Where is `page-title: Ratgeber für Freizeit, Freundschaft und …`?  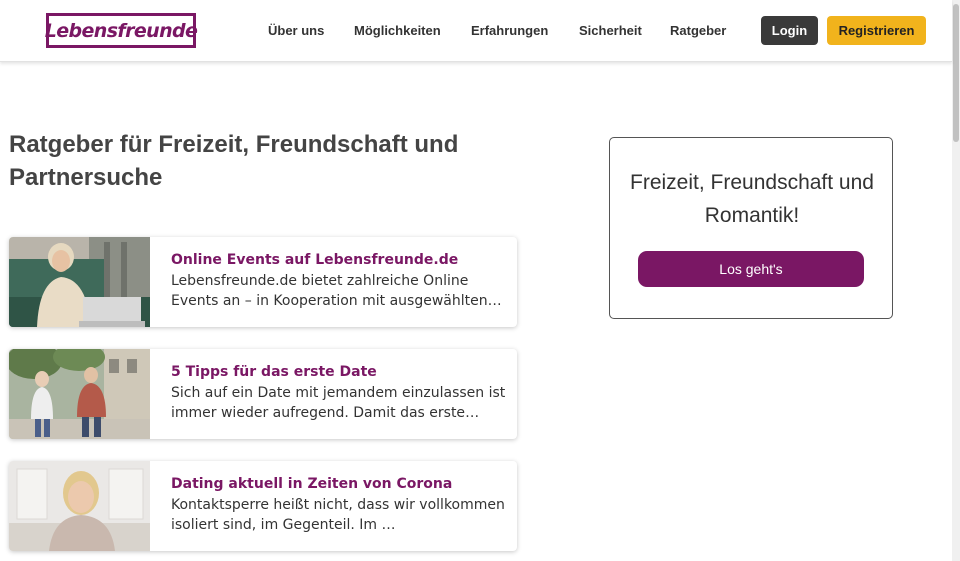 page-title: Ratgeber für Freizeit, Freundschaft und … is located at coordinates (234, 161).